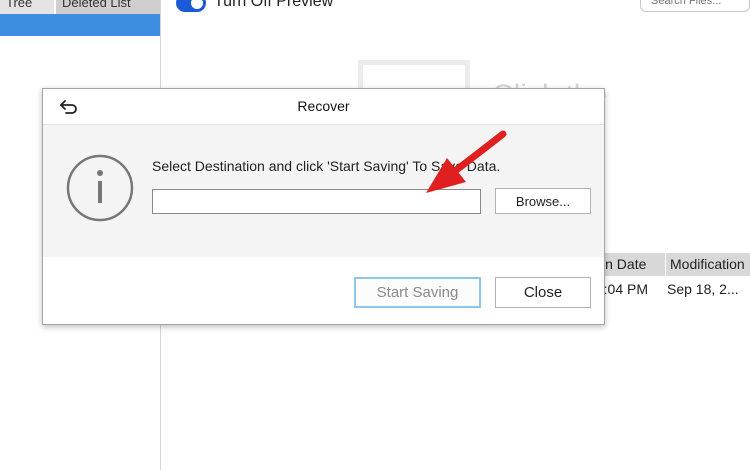 This screenshot has height=470, width=750. Describe the element at coordinates (699, 4) in the screenshot. I see `search-input` at that location.